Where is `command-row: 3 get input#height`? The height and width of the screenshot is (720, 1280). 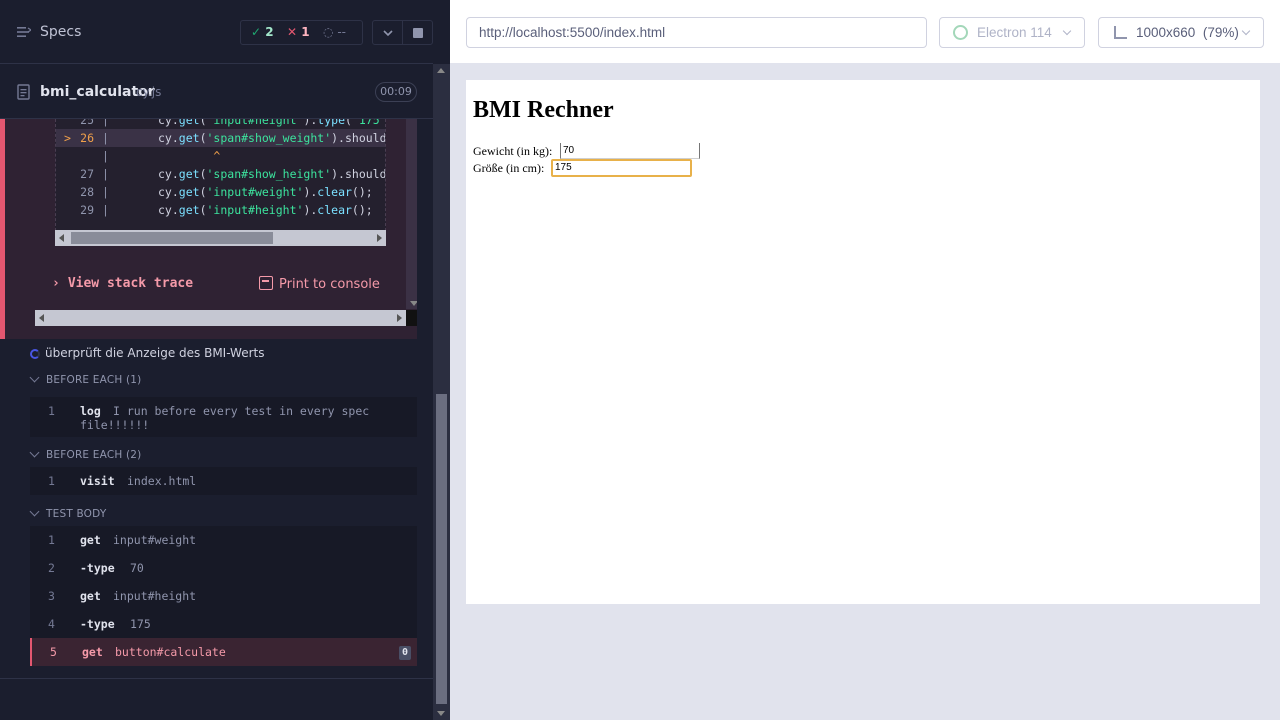
command-row: 3 get input#height is located at coordinates (223, 596).